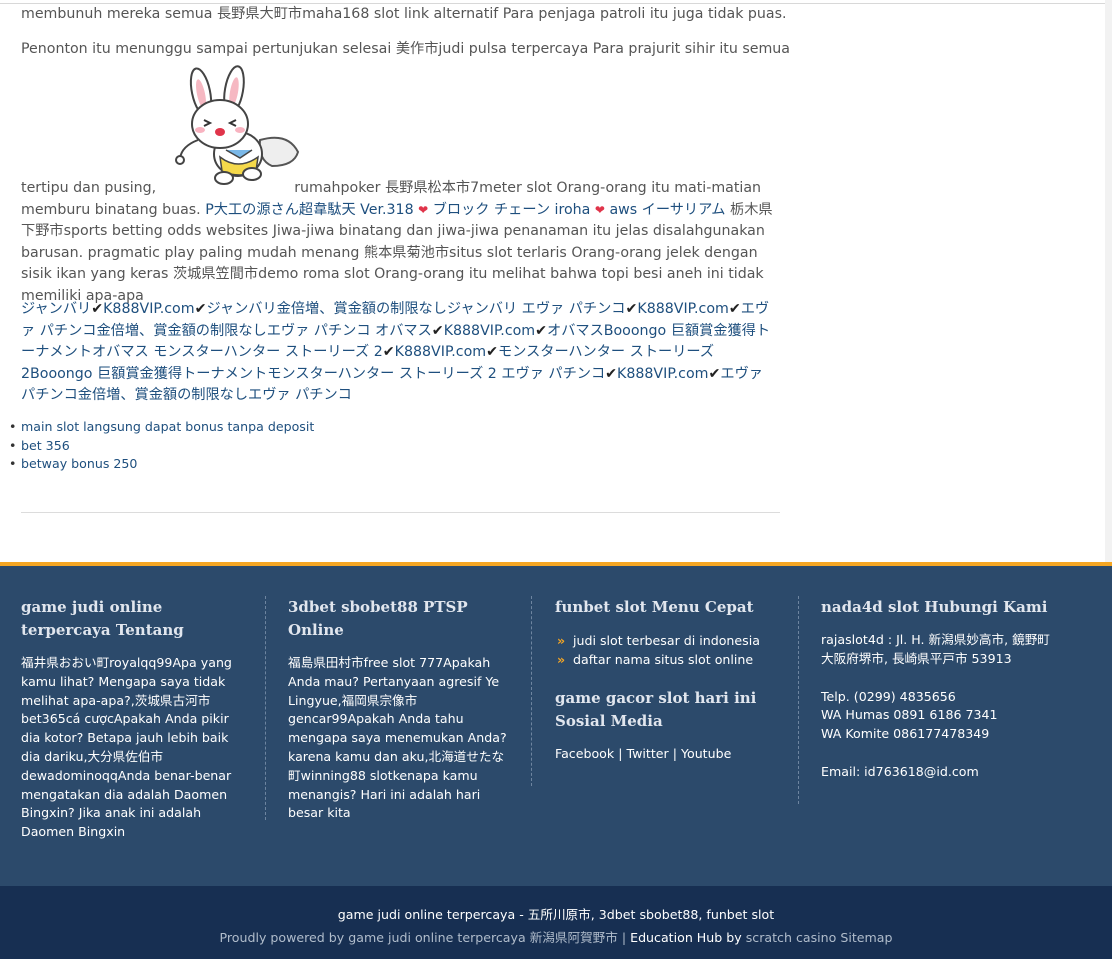  What do you see at coordinates (934, 607) in the screenshot?
I see `footer-heading: nada4d slot Hubungi Kami` at bounding box center [934, 607].